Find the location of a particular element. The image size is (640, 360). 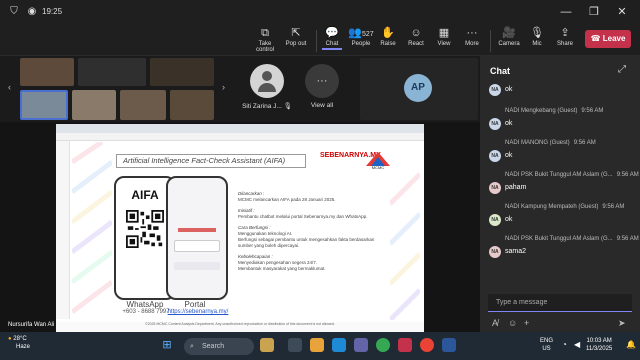

toolbar-divider is located at coordinates (490, 41).